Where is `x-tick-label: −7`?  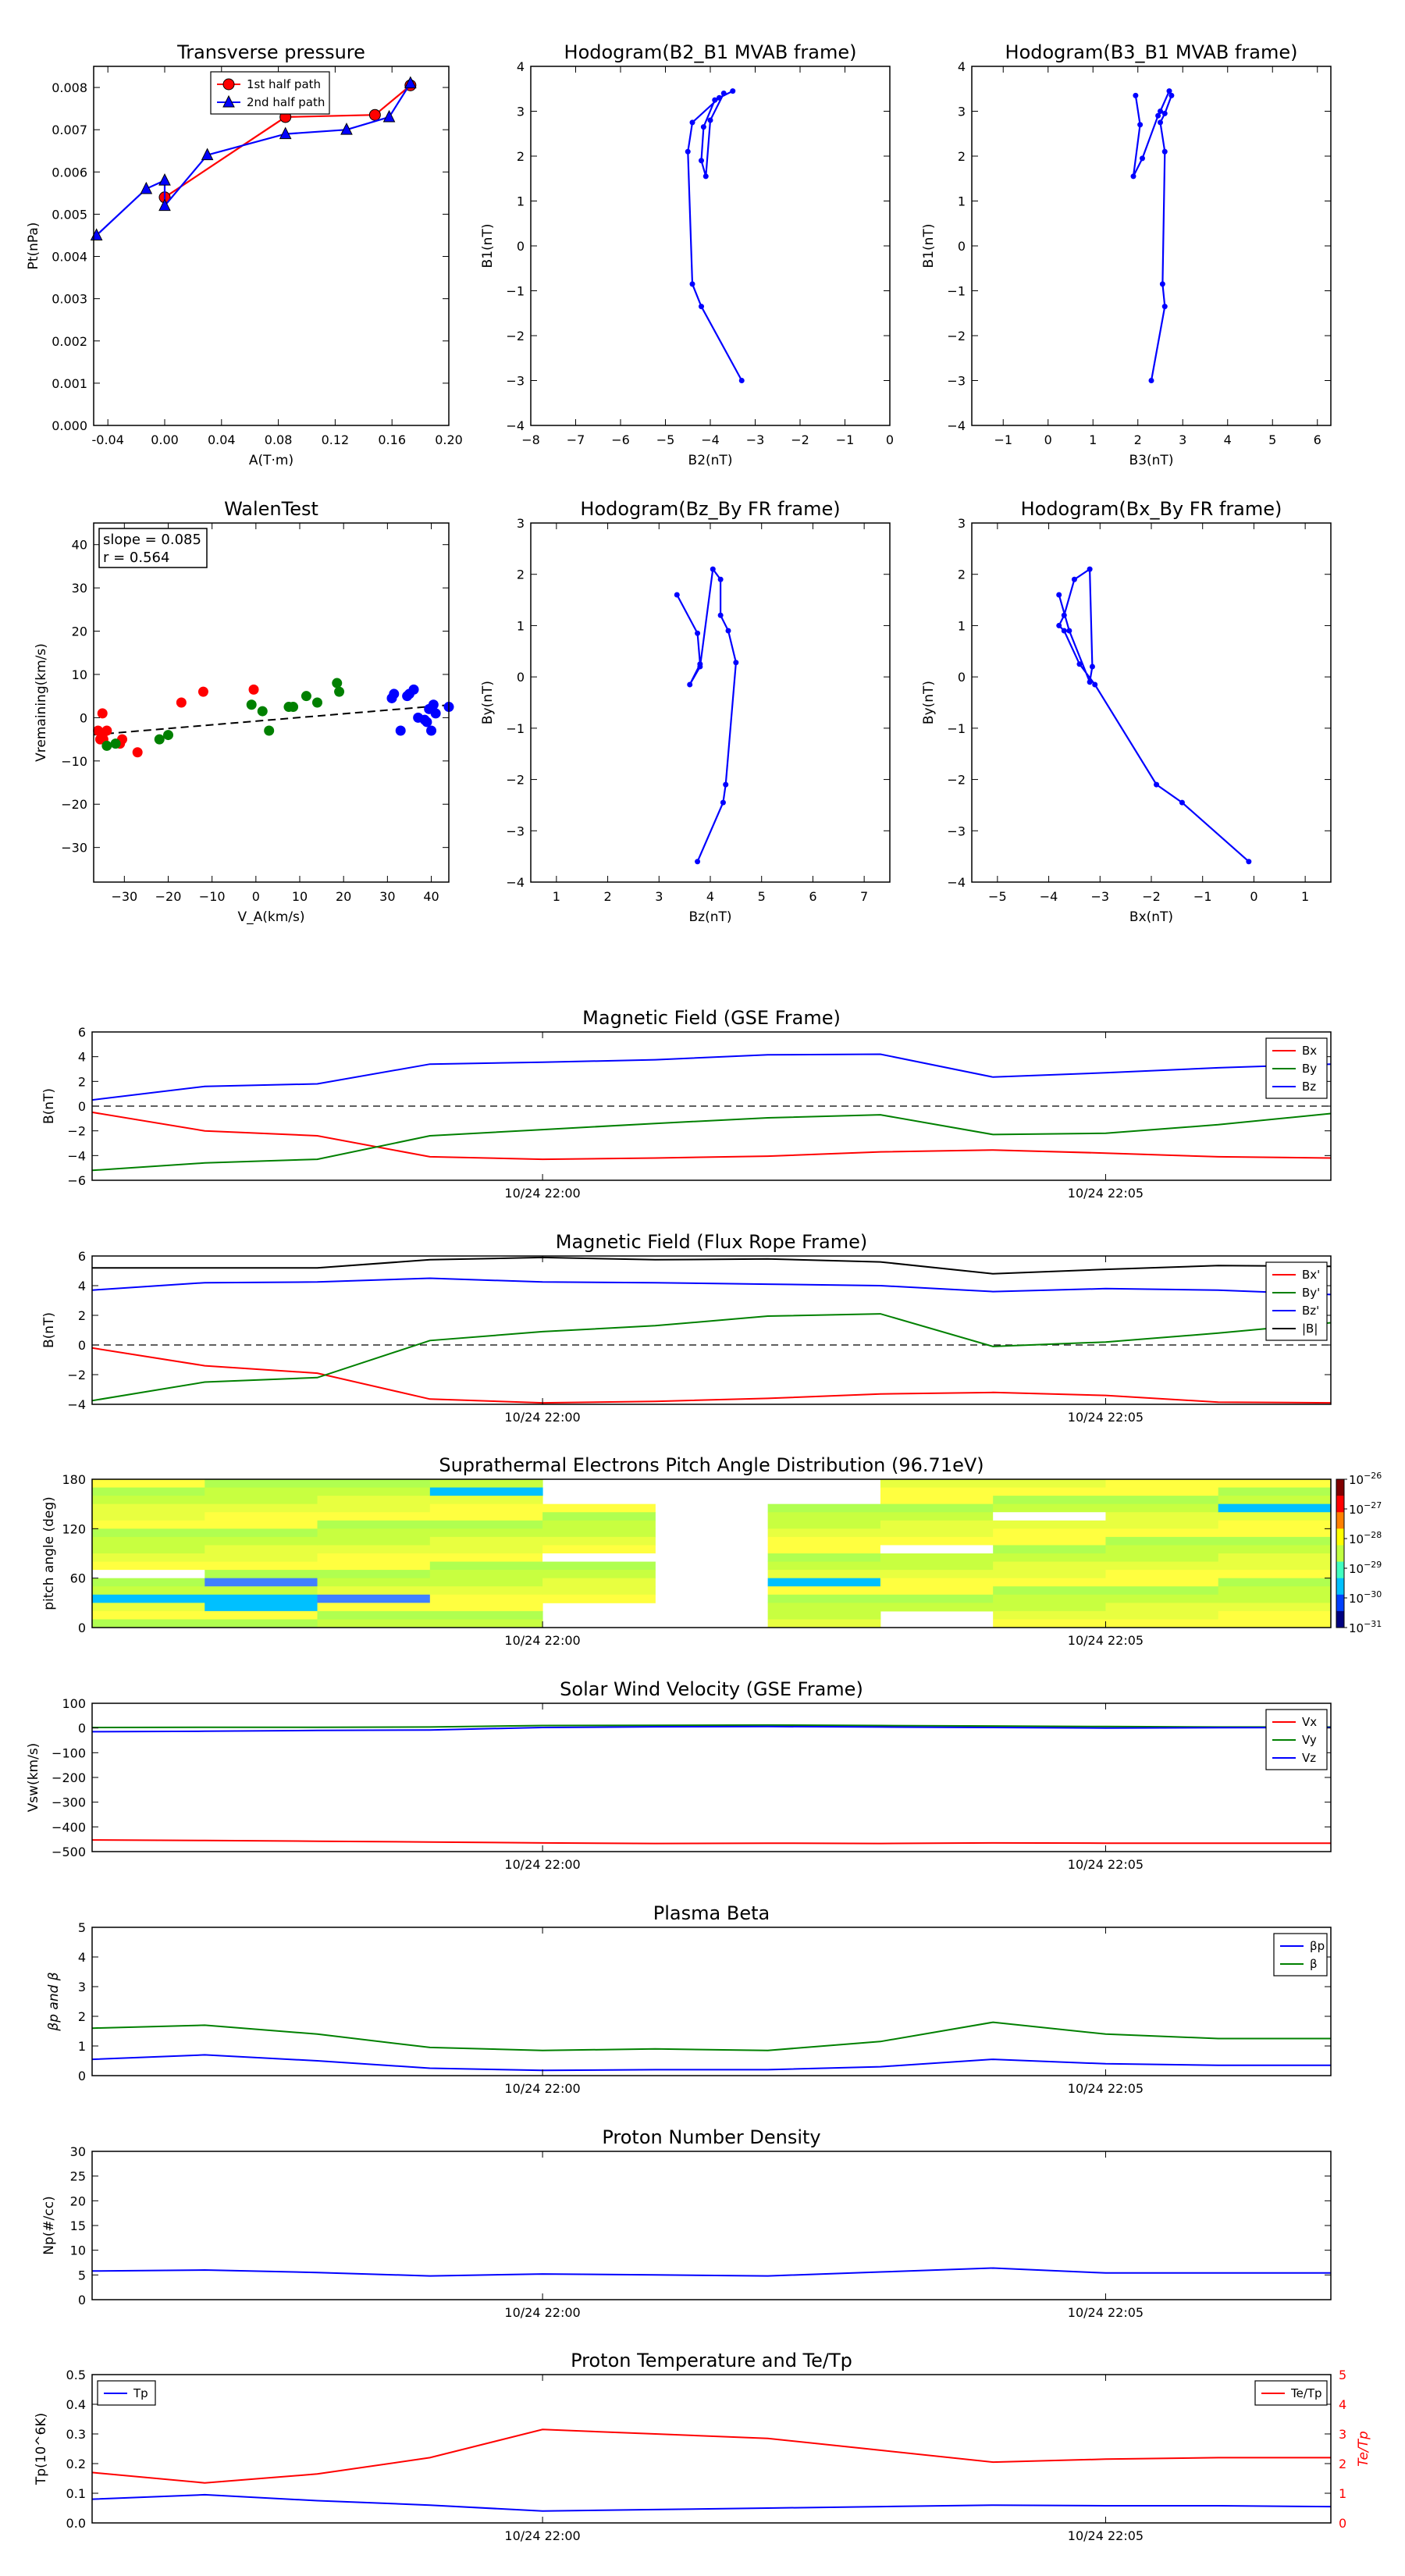 x-tick-label: −7 is located at coordinates (576, 439).